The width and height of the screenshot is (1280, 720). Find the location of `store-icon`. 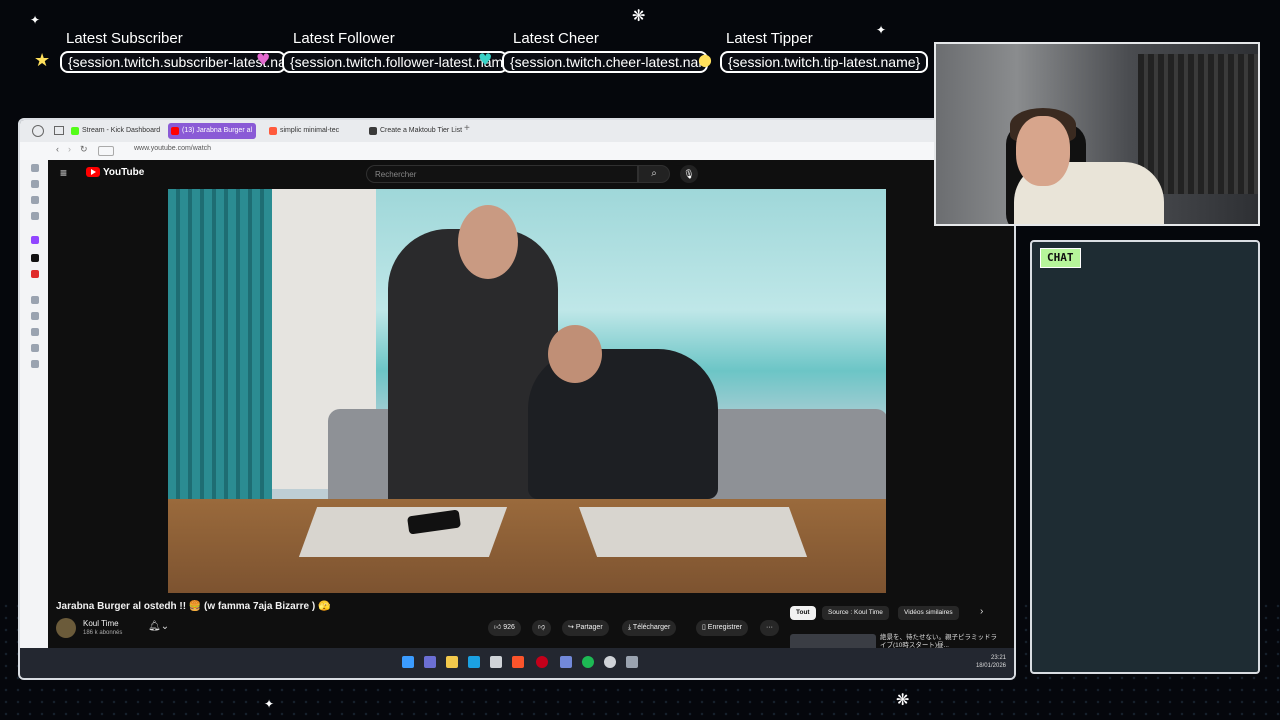

store-icon is located at coordinates (496, 662).